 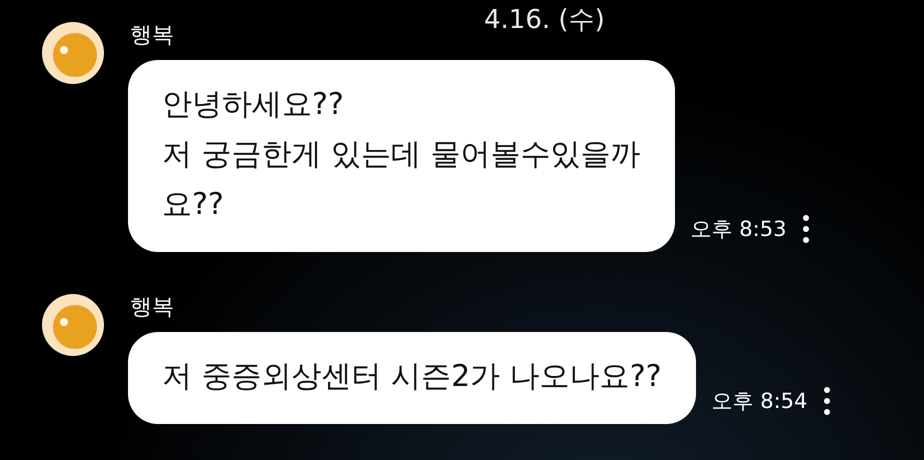 What do you see at coordinates (738, 229) in the screenshot?
I see `message-time: 오후 8:53` at bounding box center [738, 229].